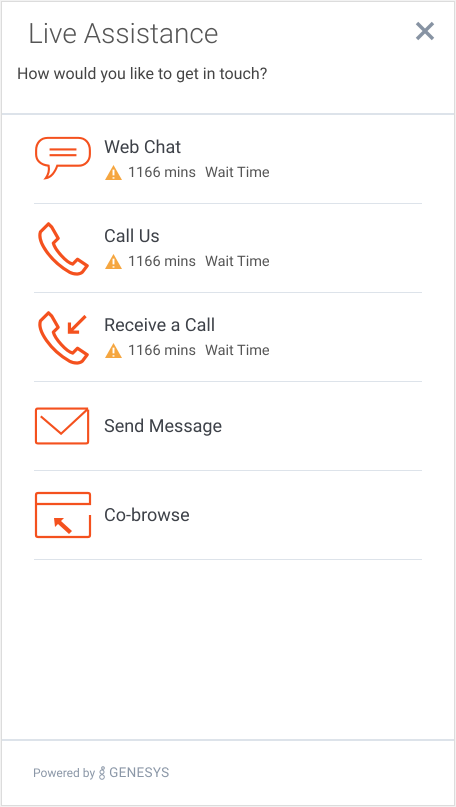  What do you see at coordinates (425, 31) in the screenshot?
I see `close-button` at bounding box center [425, 31].